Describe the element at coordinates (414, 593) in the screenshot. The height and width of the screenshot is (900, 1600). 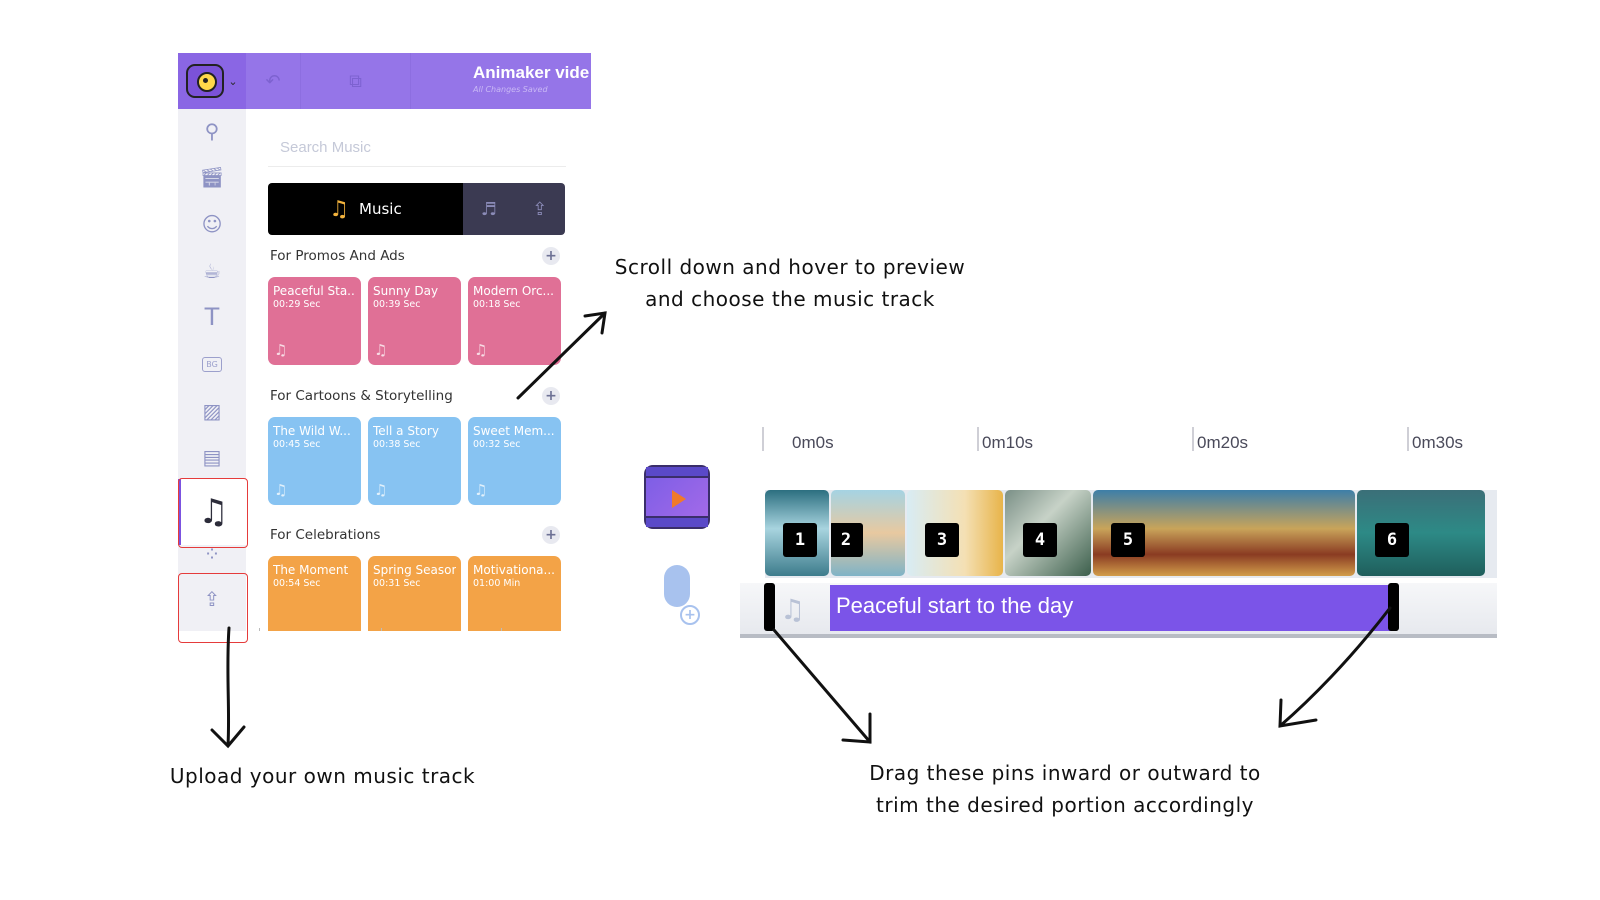
I see `track-card: Spring Season 00:31 Sec` at that location.